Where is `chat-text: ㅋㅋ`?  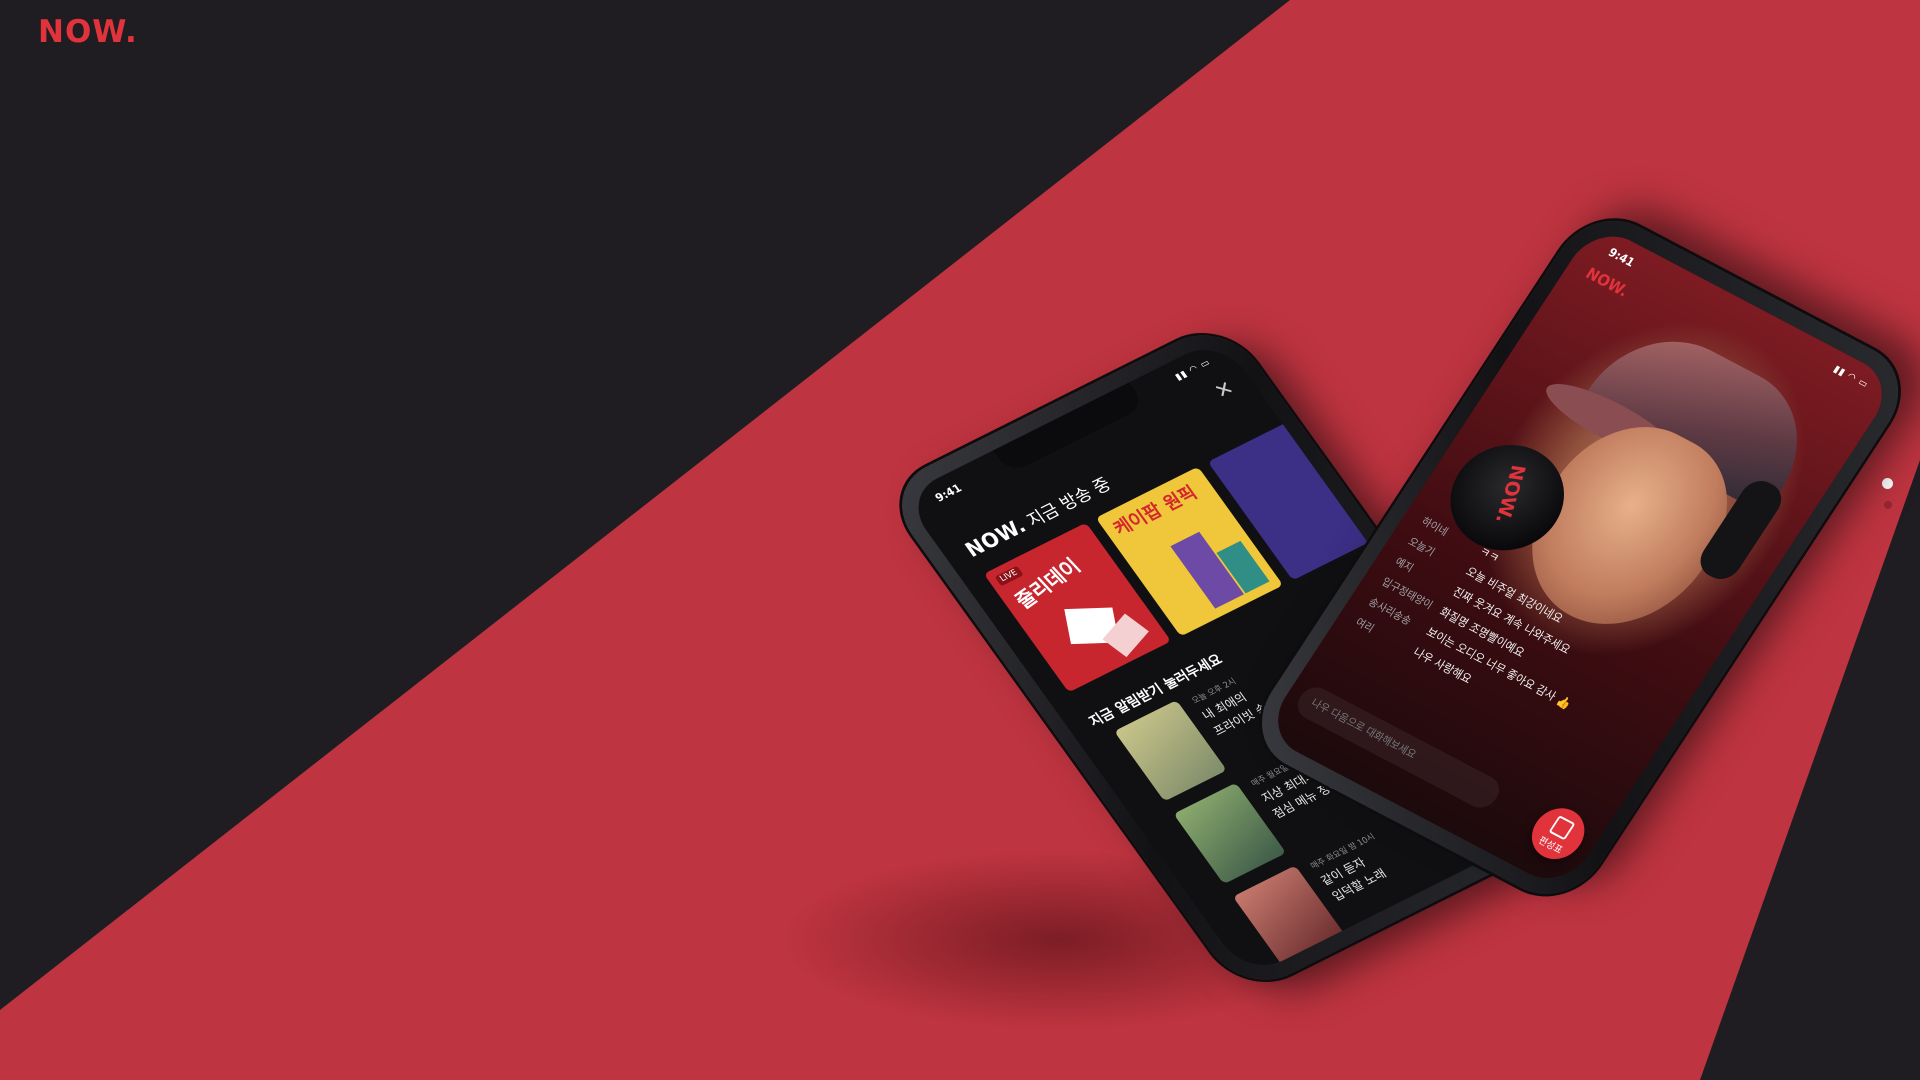 chat-text: ㅋㅋ is located at coordinates (1489, 555).